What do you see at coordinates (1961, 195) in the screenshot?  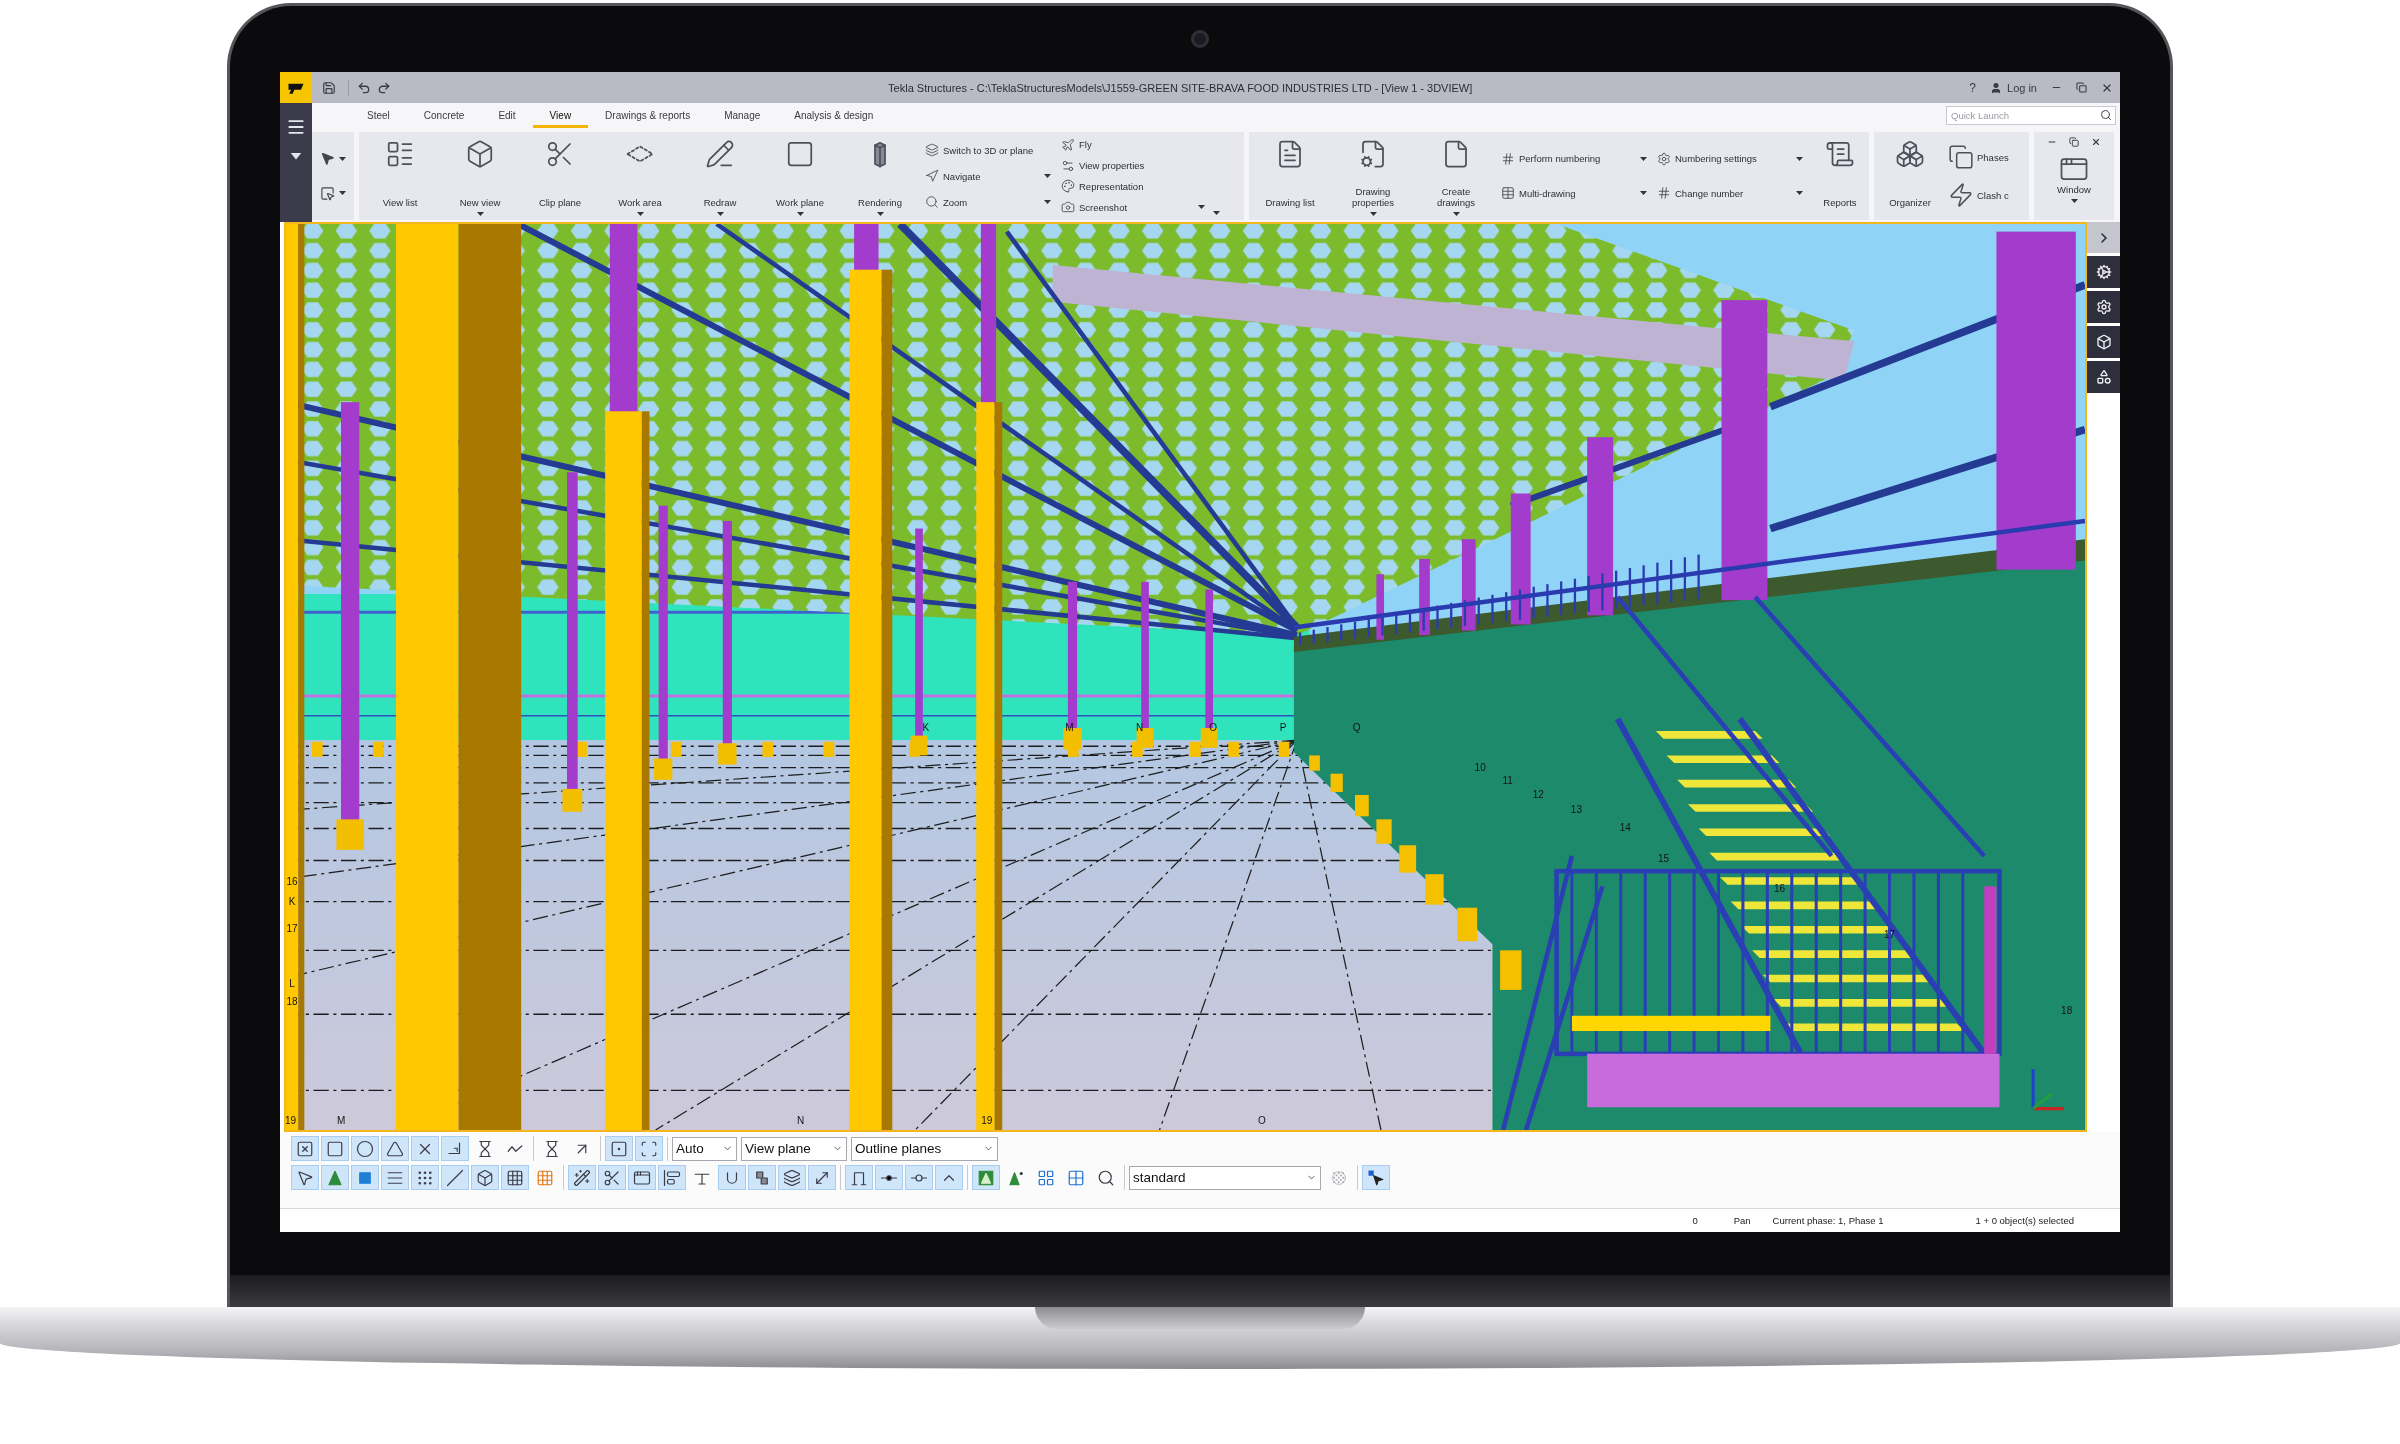 I see `lightning-icon` at bounding box center [1961, 195].